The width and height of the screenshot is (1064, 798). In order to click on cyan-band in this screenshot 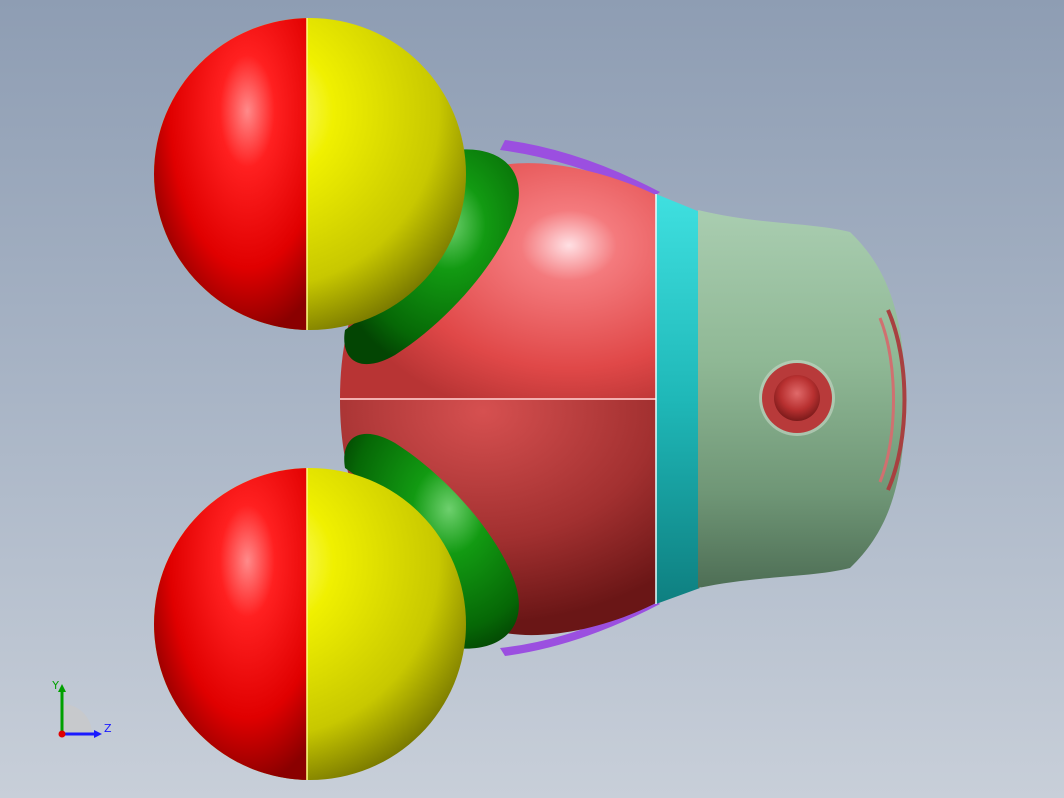, I will do `click(678, 399)`.